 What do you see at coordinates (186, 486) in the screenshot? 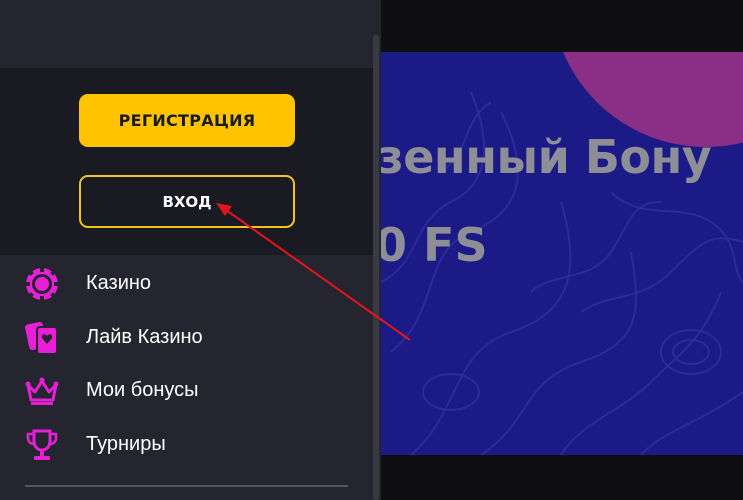
I see `sidebar-divider` at bounding box center [186, 486].